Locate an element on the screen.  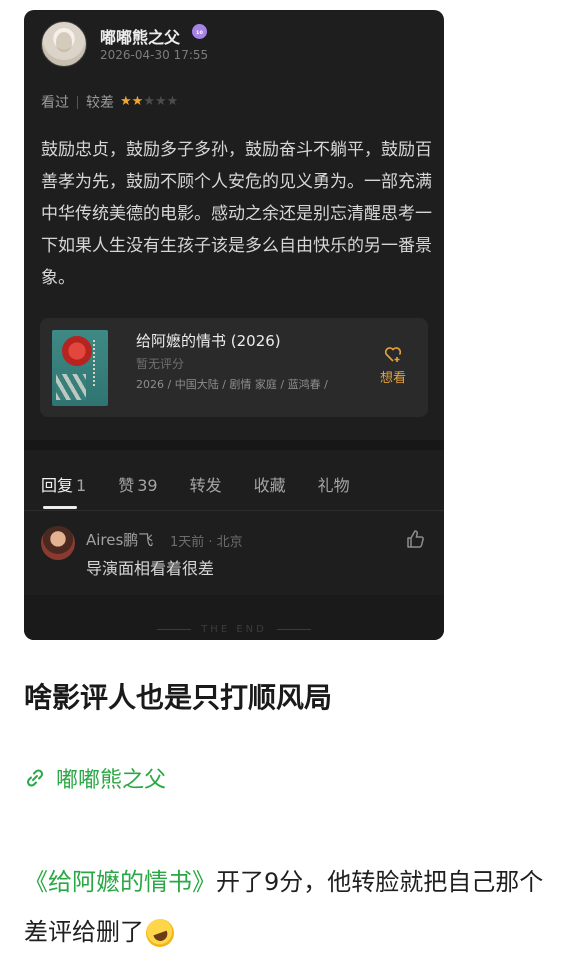
rofl-emoji-icon is located at coordinates (160, 933).